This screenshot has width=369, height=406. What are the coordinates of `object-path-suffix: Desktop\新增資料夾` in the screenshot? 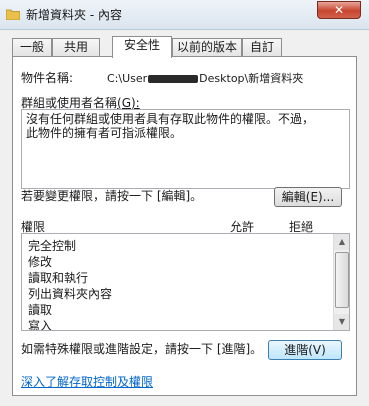 It's located at (251, 78).